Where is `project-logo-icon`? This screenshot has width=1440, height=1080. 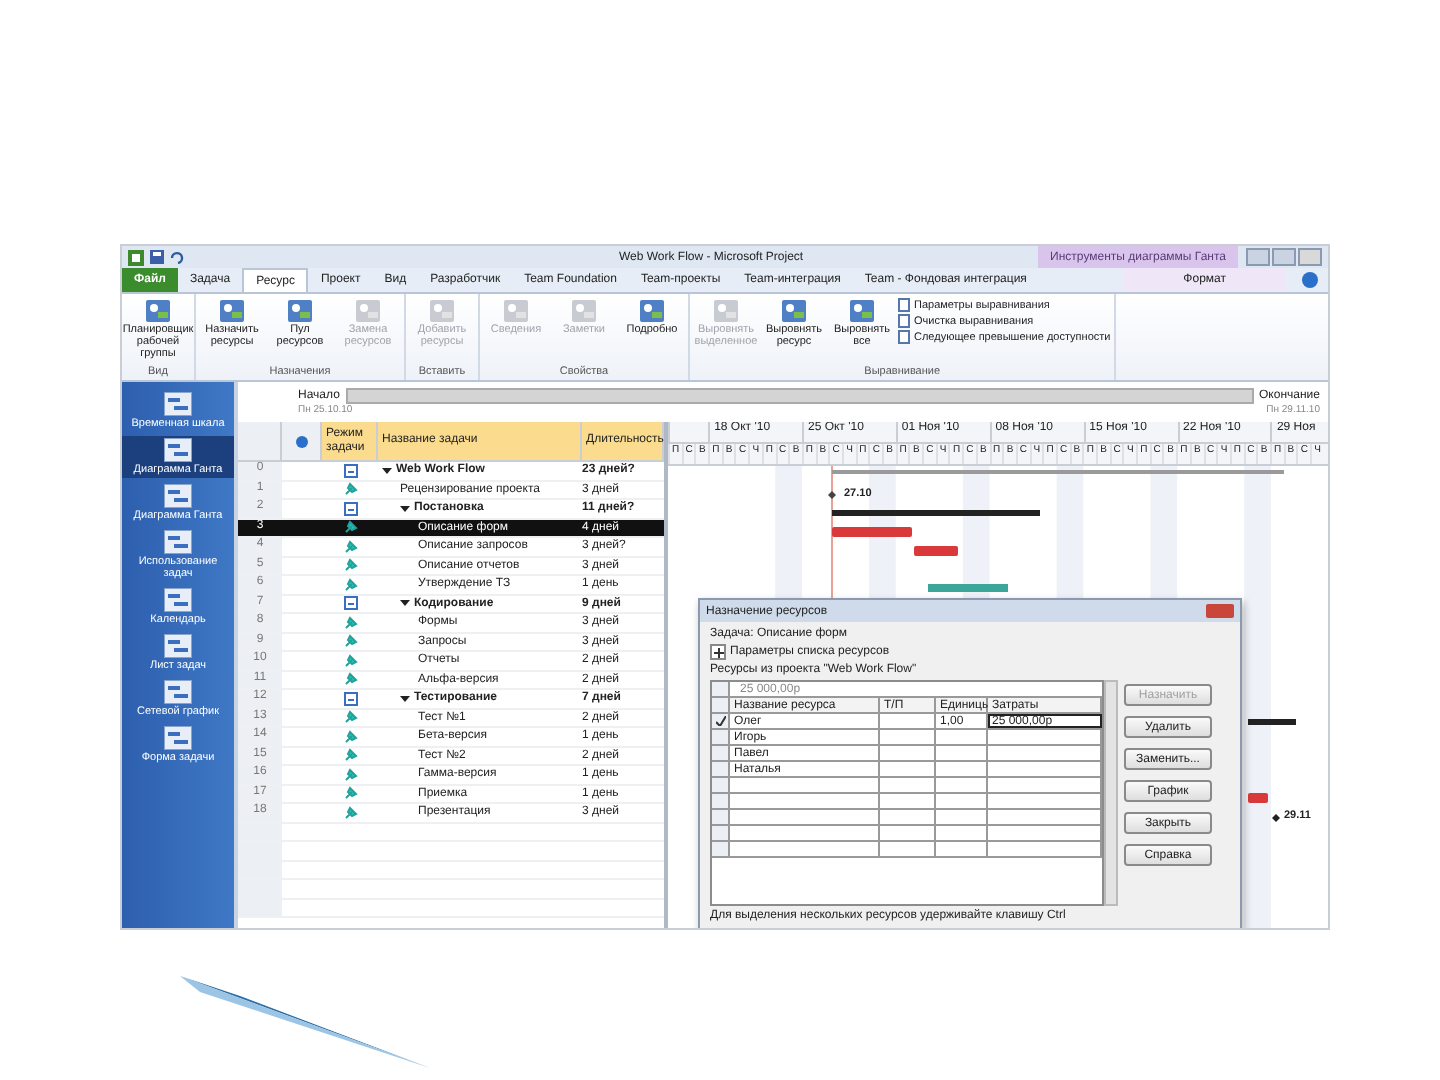
project-logo-icon is located at coordinates (136, 257).